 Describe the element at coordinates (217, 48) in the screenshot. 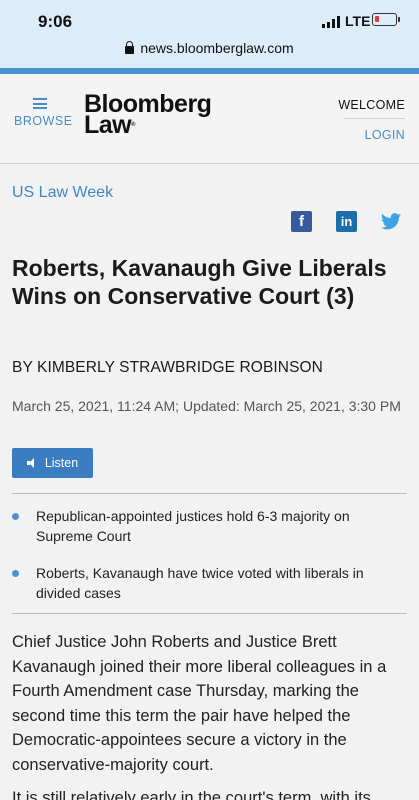

I see `url-text: news.bloomberglaw.com` at that location.